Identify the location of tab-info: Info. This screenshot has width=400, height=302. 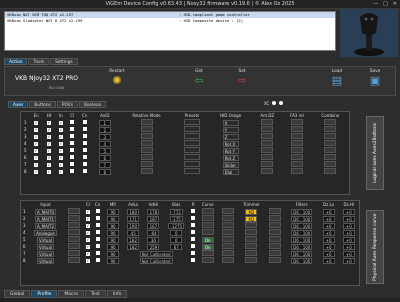
(117, 294).